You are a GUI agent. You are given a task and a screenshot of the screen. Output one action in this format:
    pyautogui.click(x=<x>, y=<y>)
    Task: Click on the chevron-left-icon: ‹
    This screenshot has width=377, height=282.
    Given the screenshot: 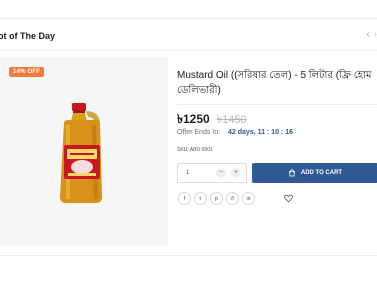 What is the action you would take?
    pyautogui.click(x=367, y=35)
    